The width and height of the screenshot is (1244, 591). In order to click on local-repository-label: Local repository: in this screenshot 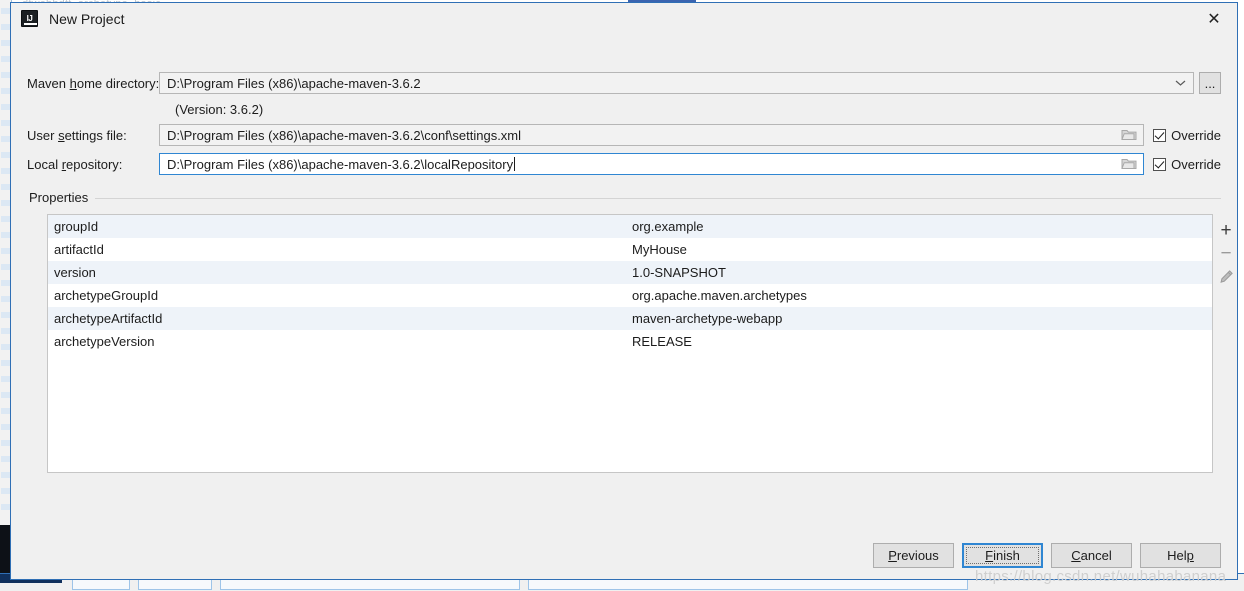, I will do `click(75, 164)`.